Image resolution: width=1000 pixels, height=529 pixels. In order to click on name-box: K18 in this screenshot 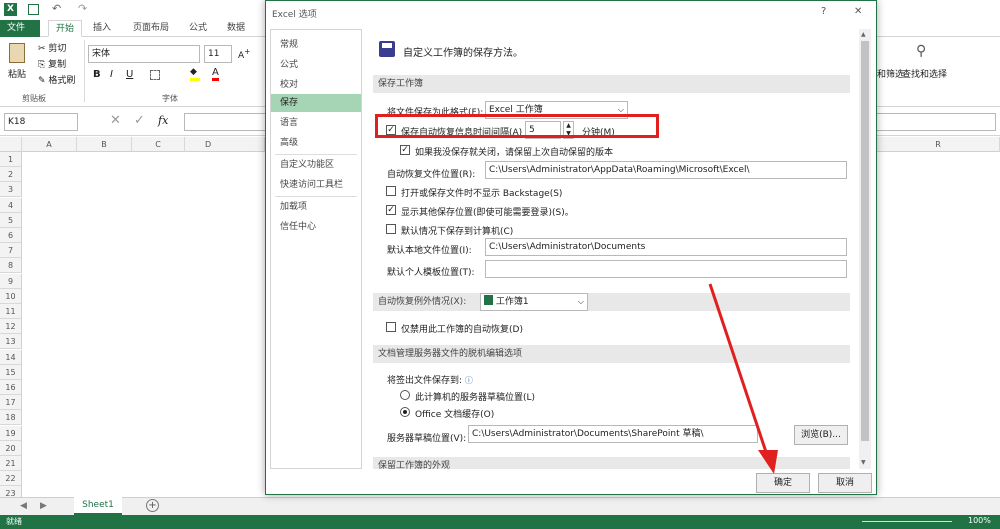, I will do `click(41, 122)`.